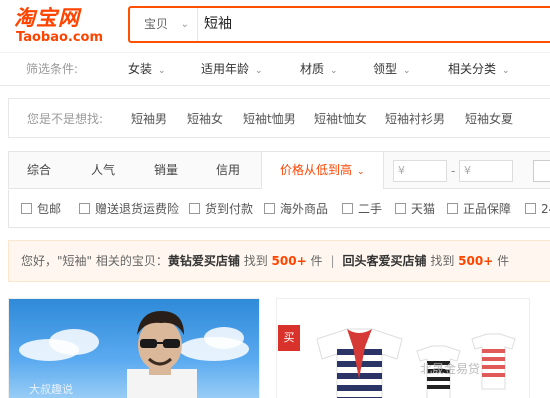  Describe the element at coordinates (289, 261) in the screenshot. I see `notice-count-1: 500+` at that location.